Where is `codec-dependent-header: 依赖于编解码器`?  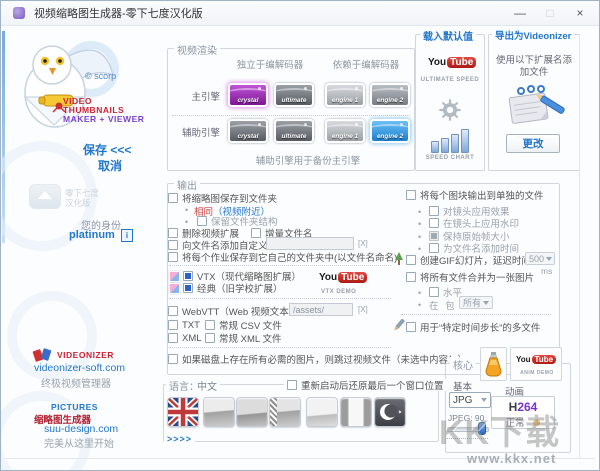 codec-dependent-header: 依赖于编解码器 is located at coordinates (366, 65).